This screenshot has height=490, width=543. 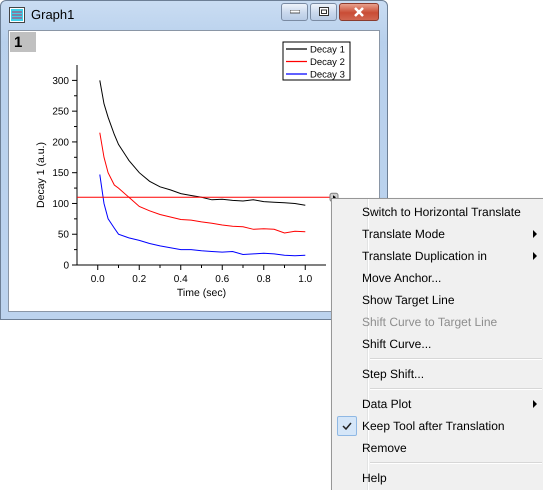 What do you see at coordinates (60, 204) in the screenshot?
I see `y-tick-label: 100` at bounding box center [60, 204].